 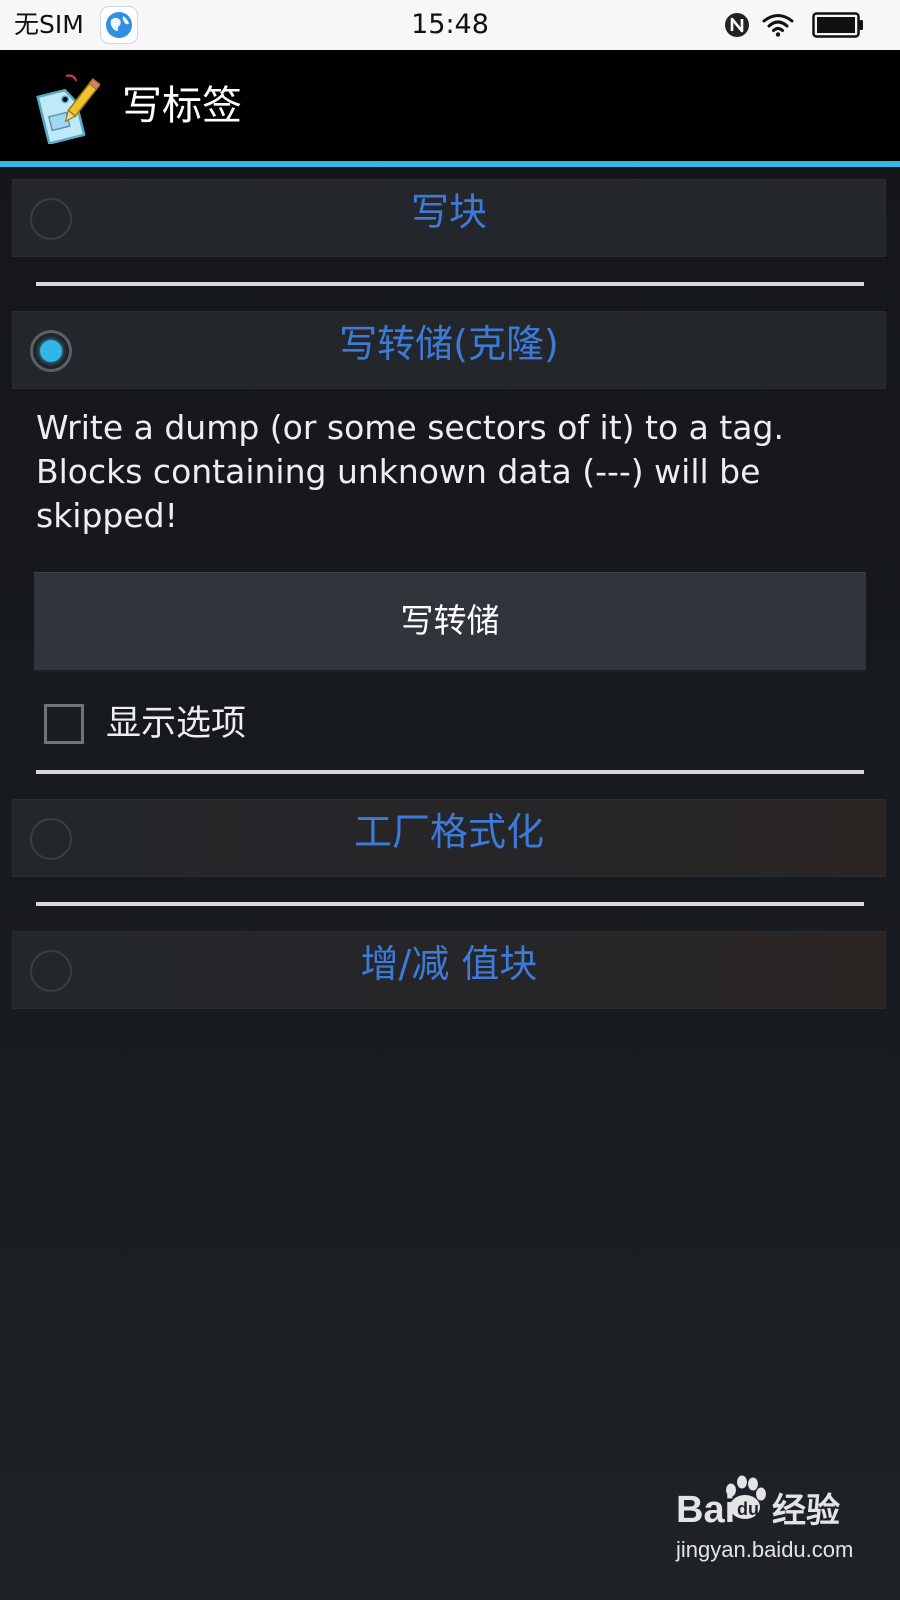 What do you see at coordinates (806, 1511) in the screenshot?
I see `watermark-brand-suffix: 经验` at bounding box center [806, 1511].